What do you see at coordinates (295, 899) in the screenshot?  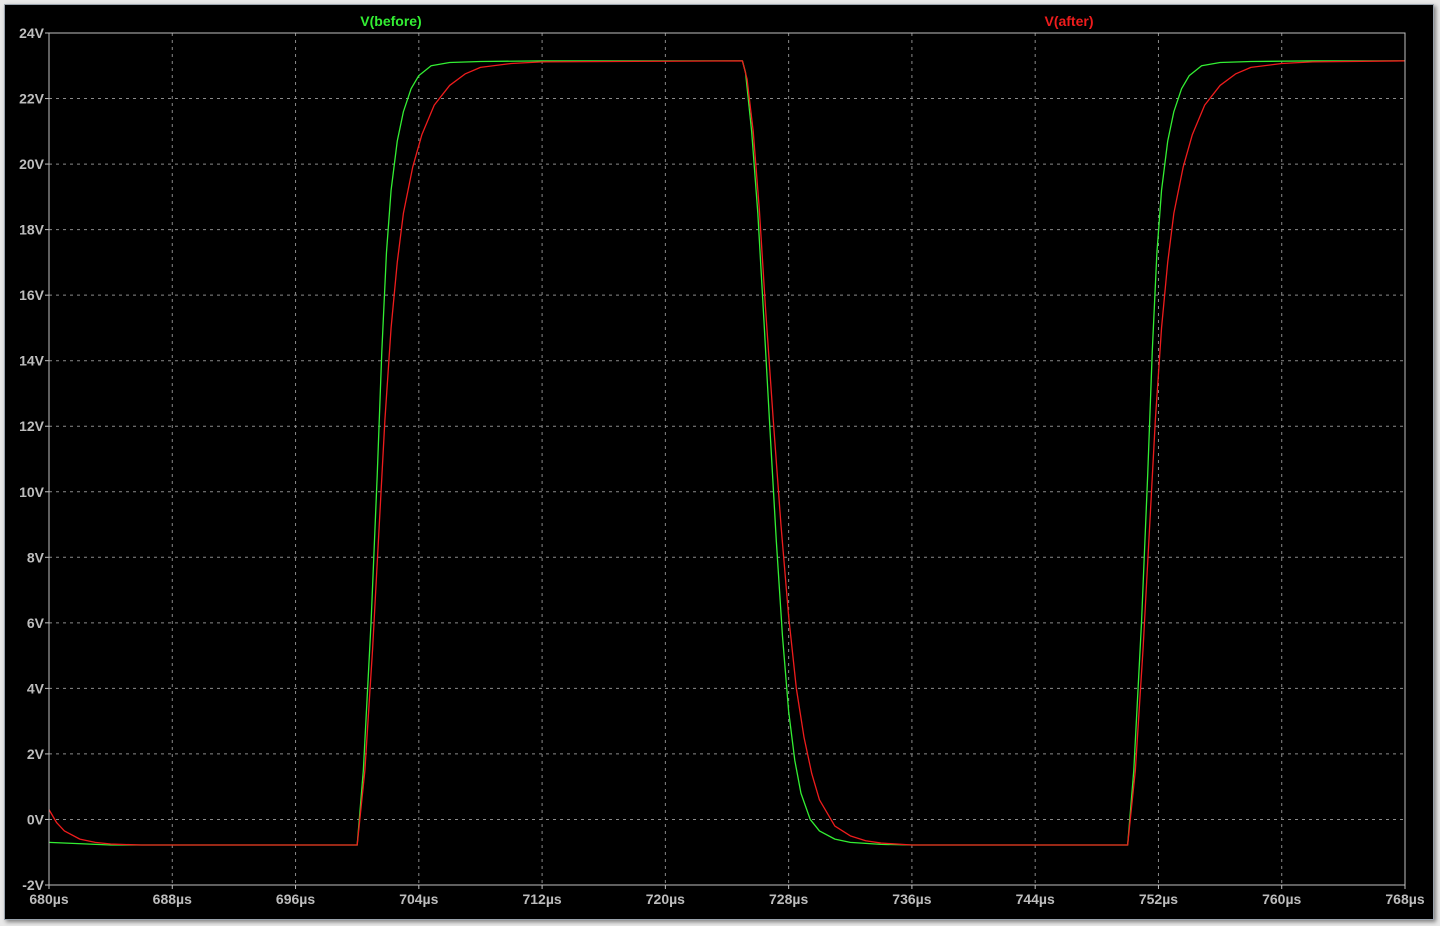 I see `x-tick-label: 696µs` at bounding box center [295, 899].